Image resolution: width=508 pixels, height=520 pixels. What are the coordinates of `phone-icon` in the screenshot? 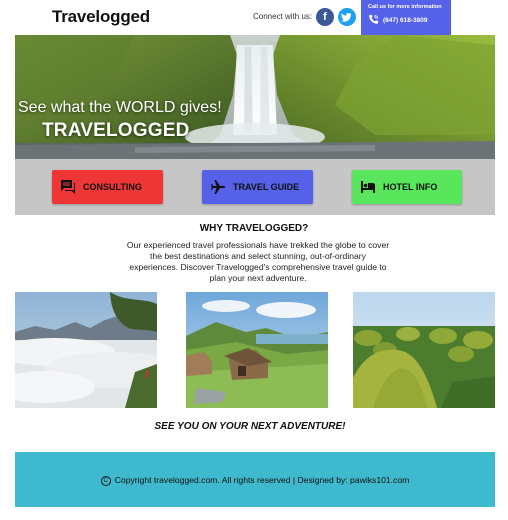 It's located at (374, 19).